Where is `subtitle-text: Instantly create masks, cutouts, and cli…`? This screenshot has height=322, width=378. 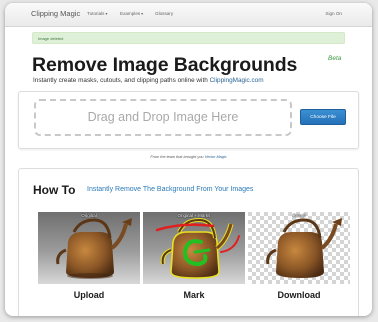 subtitle-text: Instantly create masks, cutouts, and cli… is located at coordinates (121, 80).